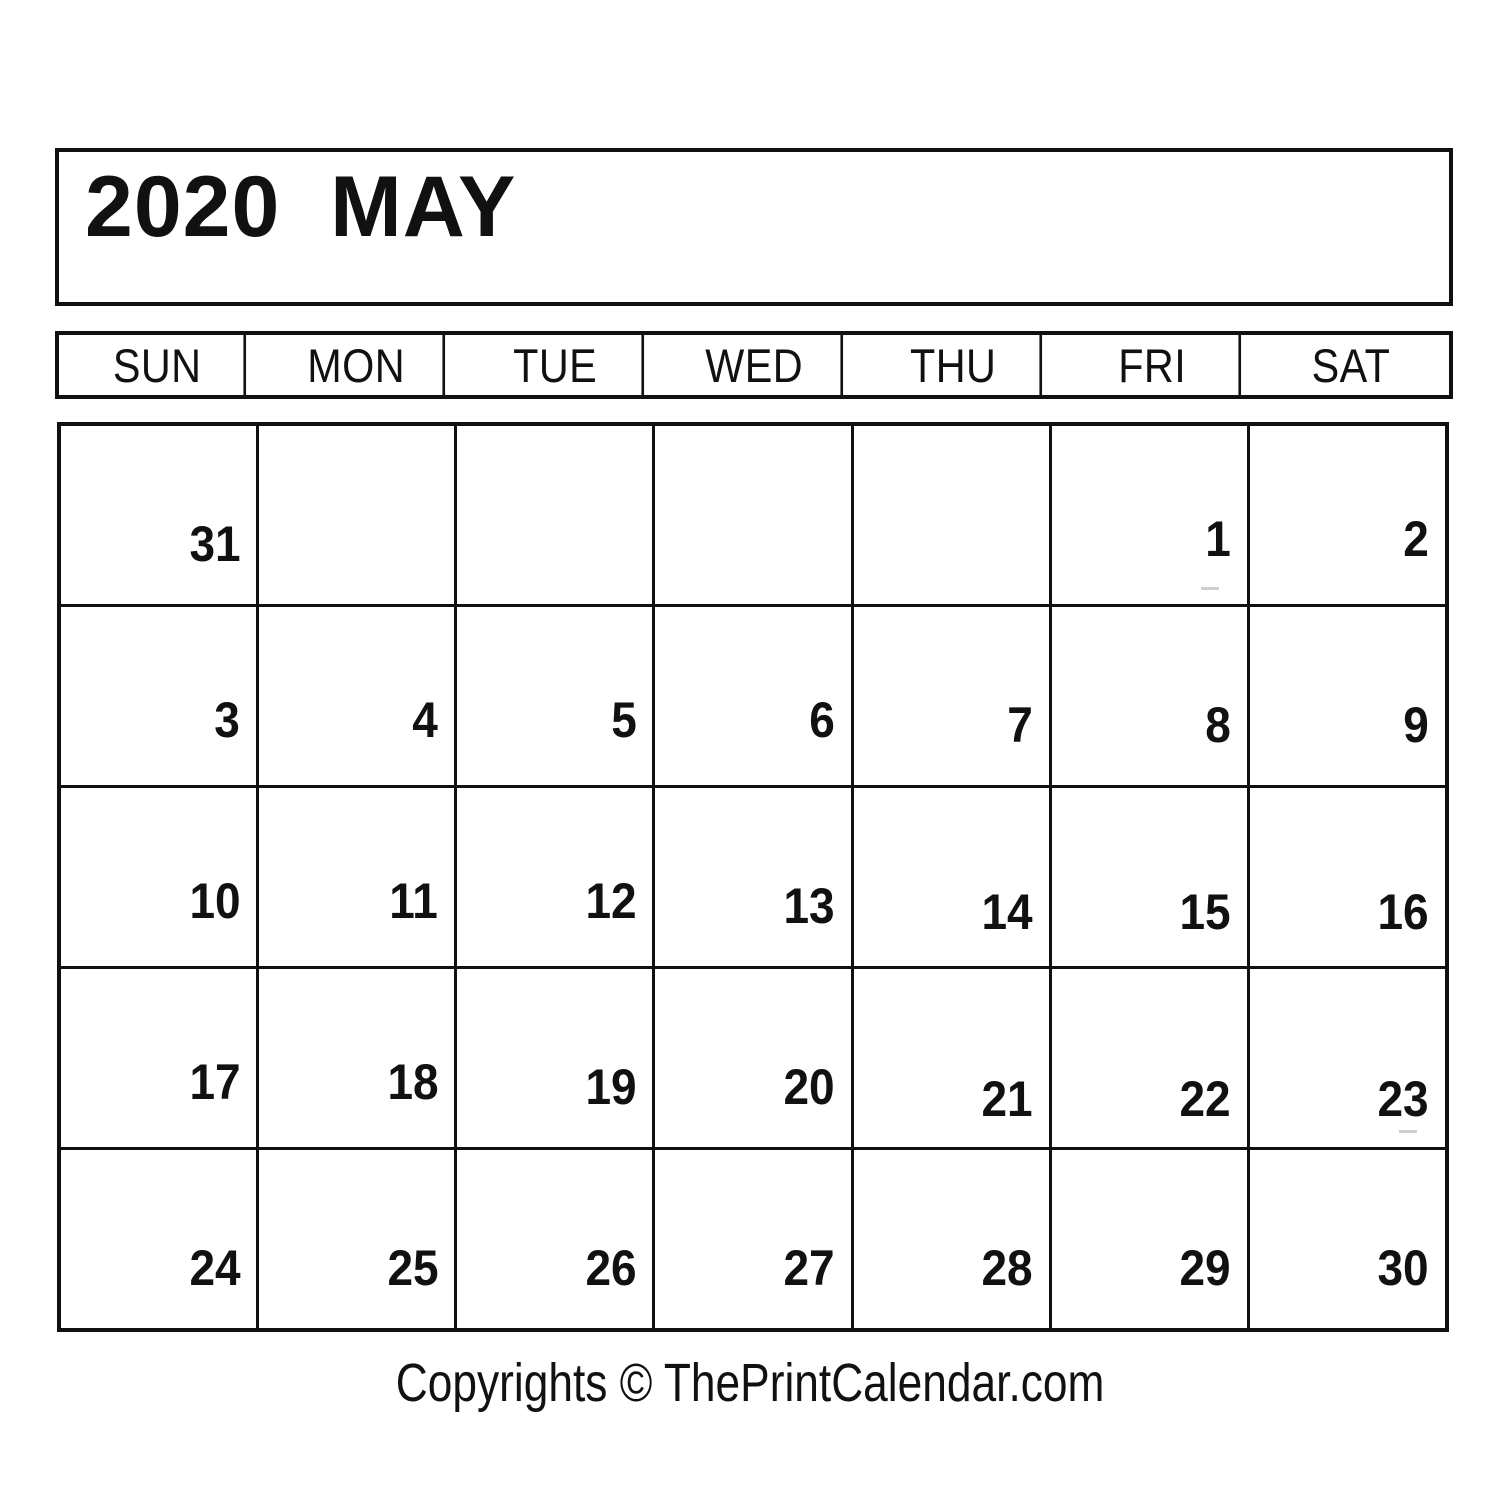 The width and height of the screenshot is (1500, 1500). I want to click on day-number: 15, so click(1205, 912).